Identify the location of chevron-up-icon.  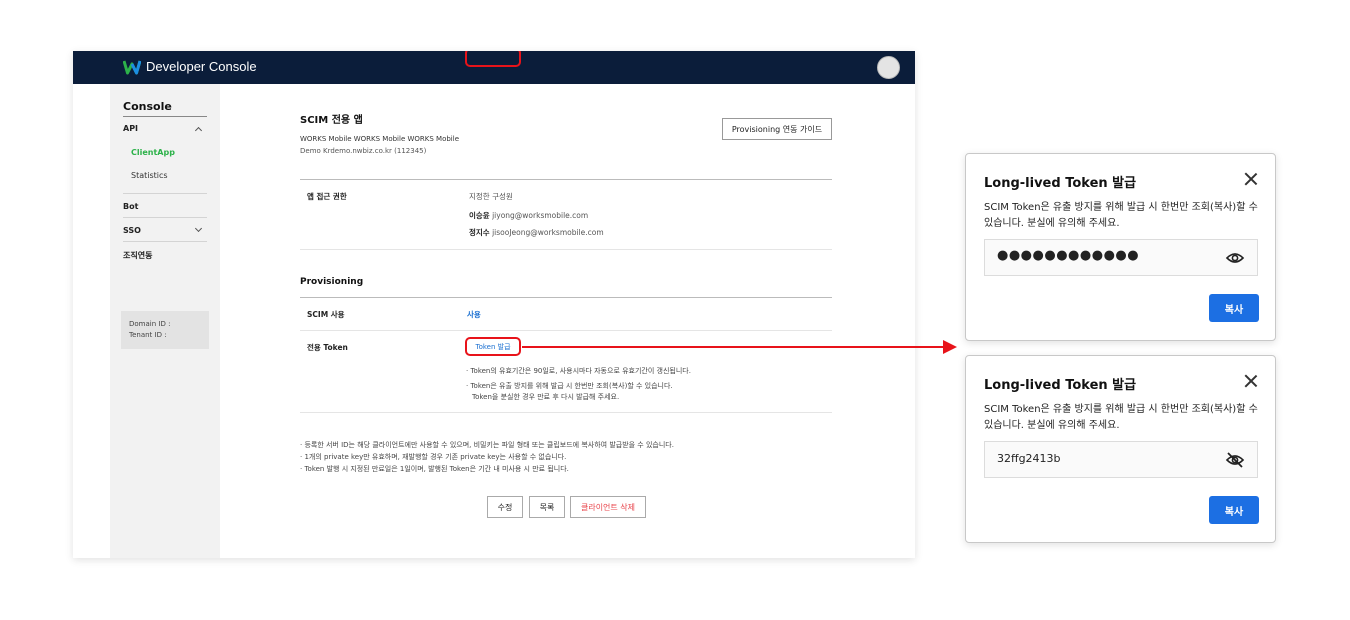
(198, 130).